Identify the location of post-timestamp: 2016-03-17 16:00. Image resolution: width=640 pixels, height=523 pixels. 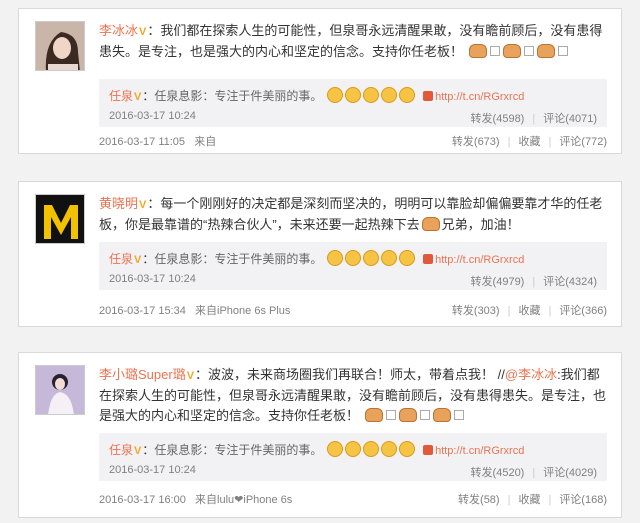
(142, 500).